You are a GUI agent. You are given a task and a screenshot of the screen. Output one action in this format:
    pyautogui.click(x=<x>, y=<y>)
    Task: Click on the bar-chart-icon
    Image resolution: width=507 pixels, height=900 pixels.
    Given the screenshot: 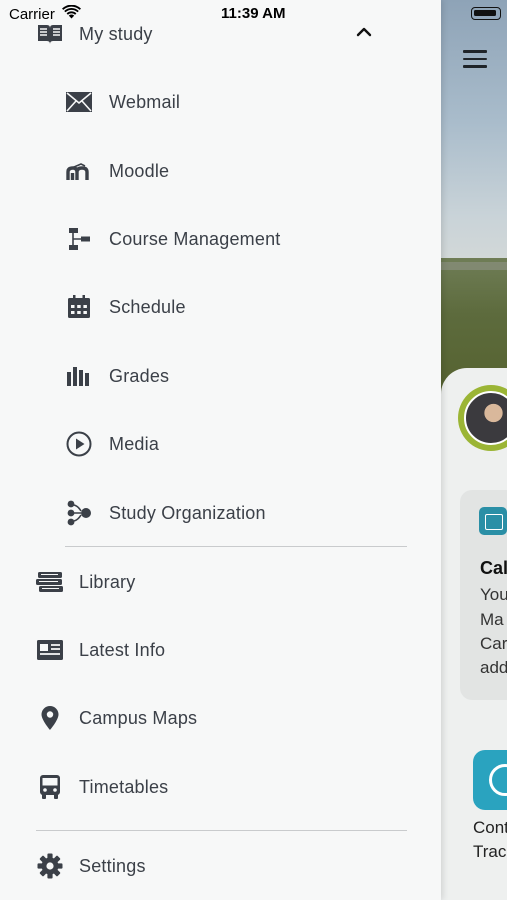 What is the action you would take?
    pyautogui.click(x=79, y=376)
    